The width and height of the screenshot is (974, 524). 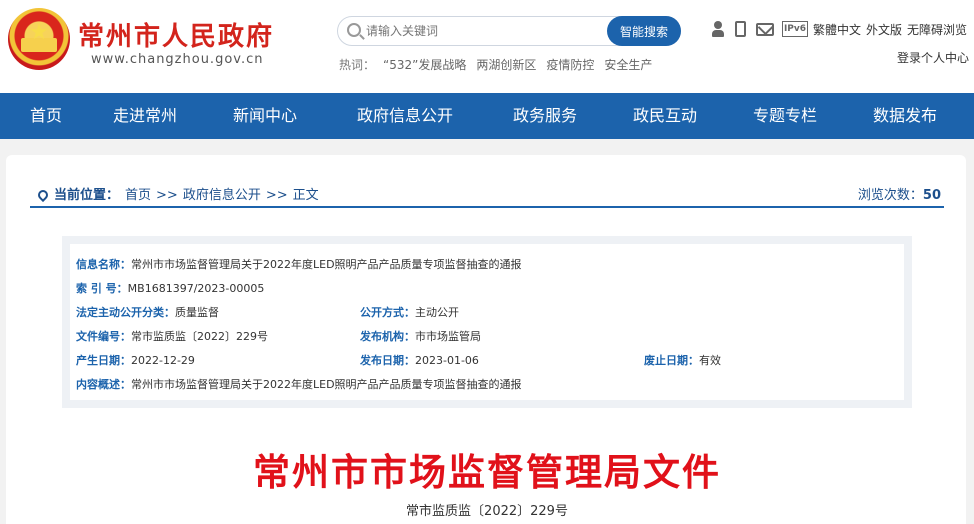 What do you see at coordinates (424, 65) in the screenshot?
I see `hot-word-link: “532”发展战略` at bounding box center [424, 65].